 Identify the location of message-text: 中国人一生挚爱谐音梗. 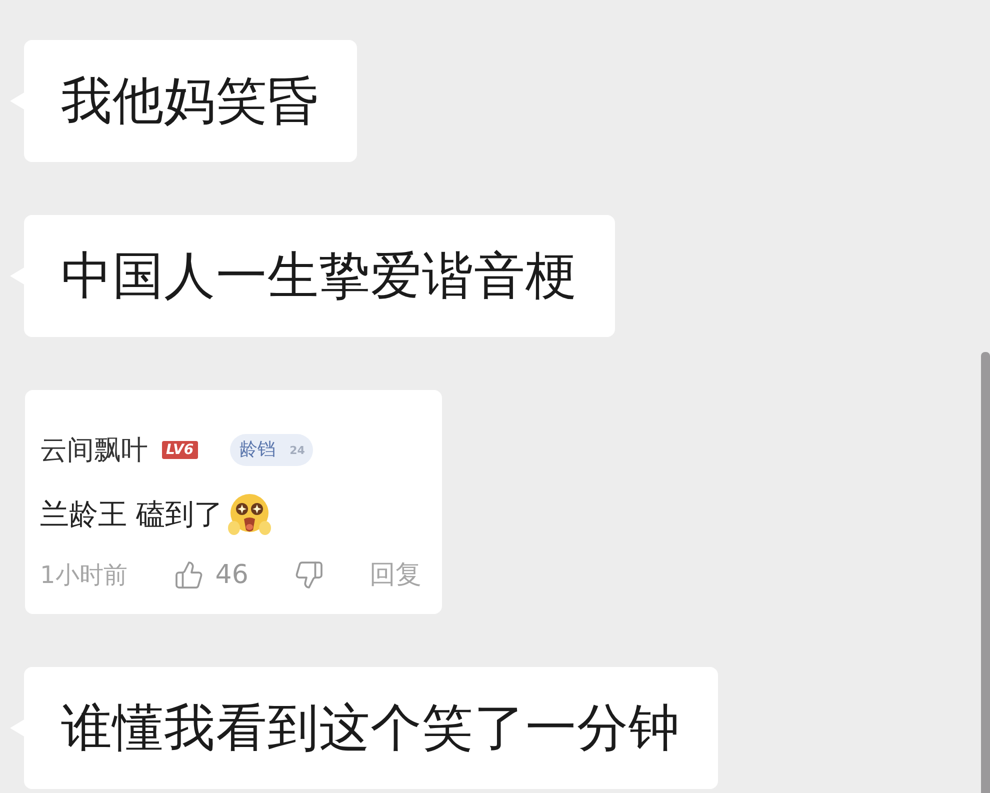
(319, 276).